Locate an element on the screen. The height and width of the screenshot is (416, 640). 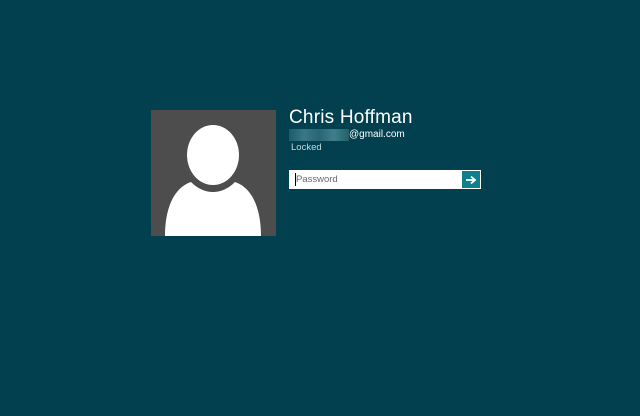
password-input is located at coordinates (375, 179).